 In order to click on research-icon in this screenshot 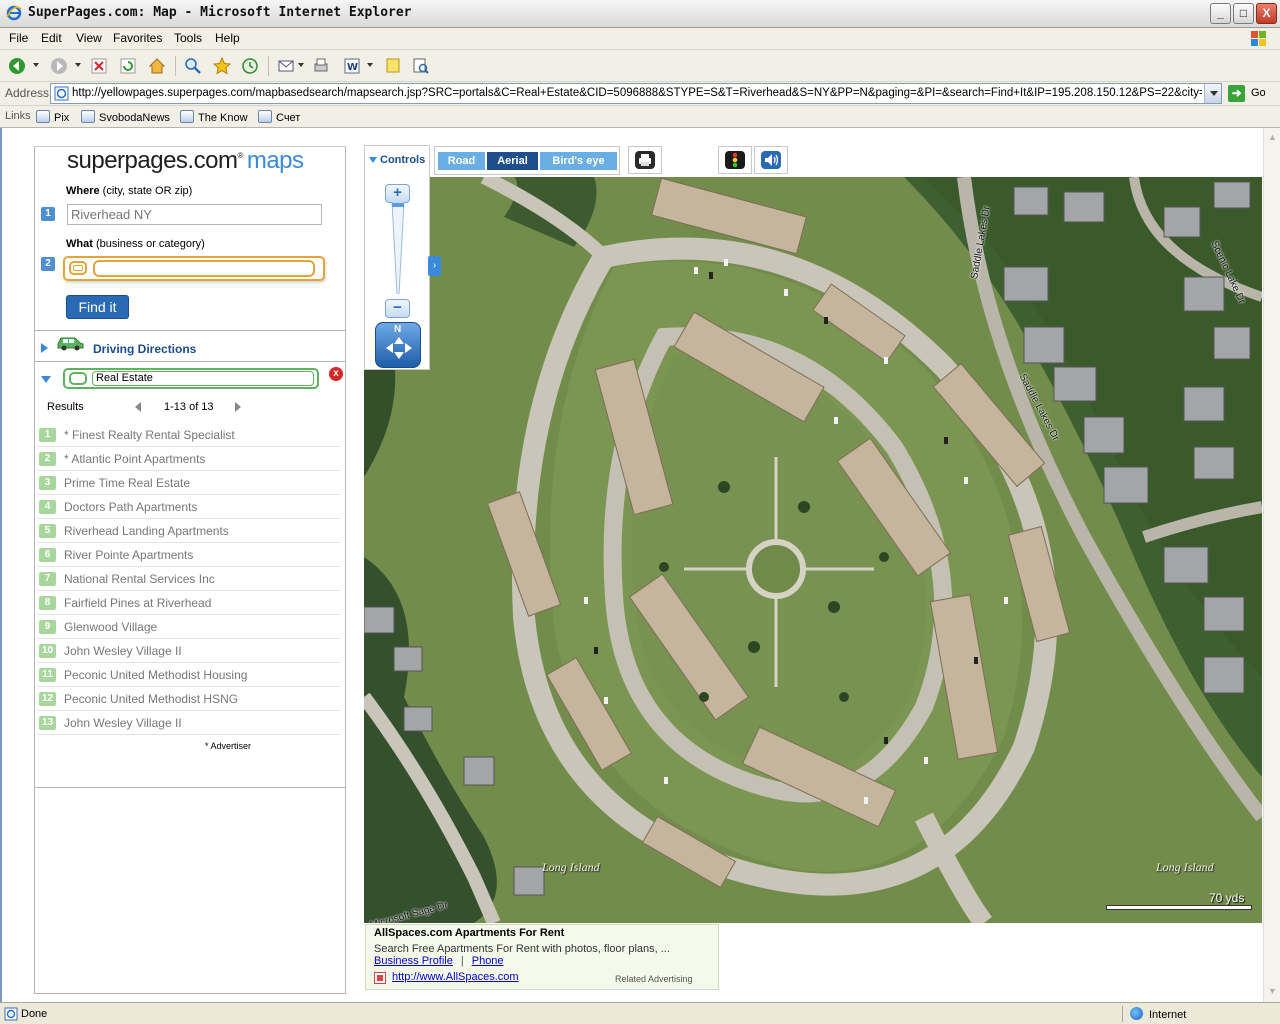, I will do `click(421, 66)`.